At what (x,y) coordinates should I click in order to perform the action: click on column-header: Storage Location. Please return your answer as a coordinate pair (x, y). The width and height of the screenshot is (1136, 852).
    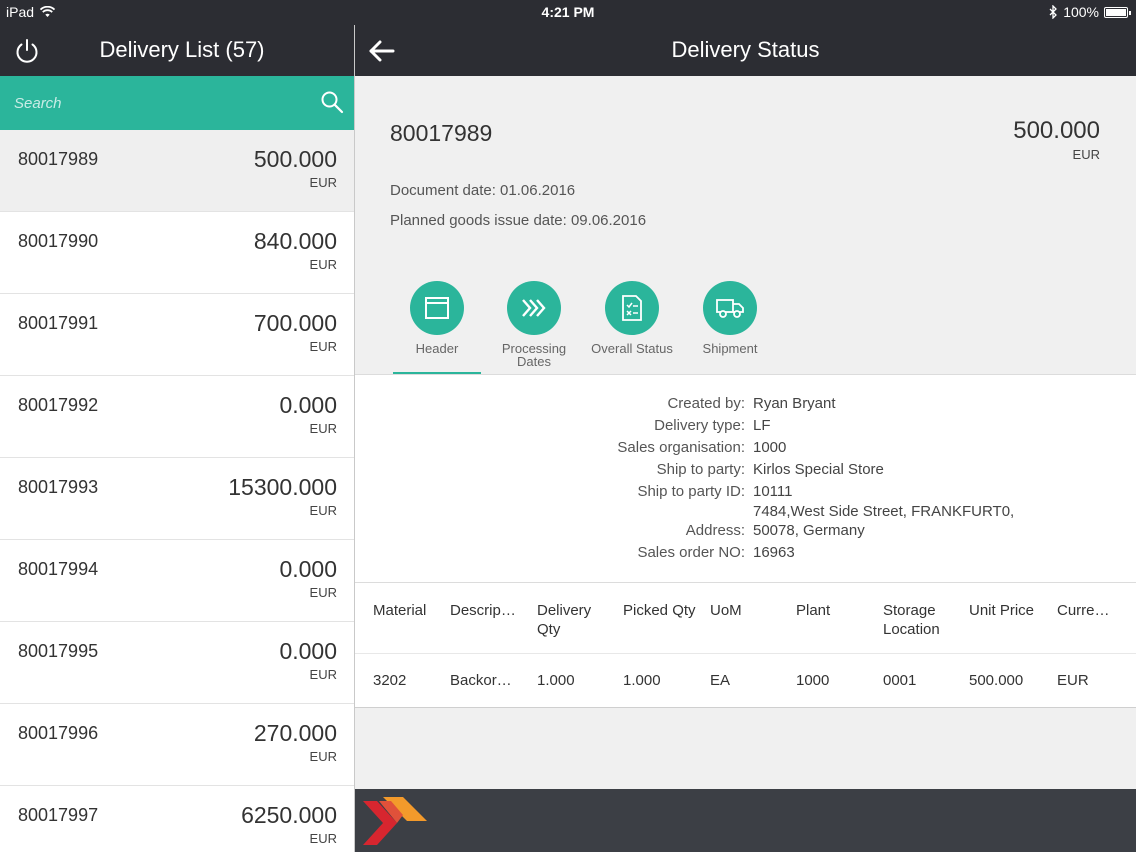
    Looking at the image, I should click on (923, 620).